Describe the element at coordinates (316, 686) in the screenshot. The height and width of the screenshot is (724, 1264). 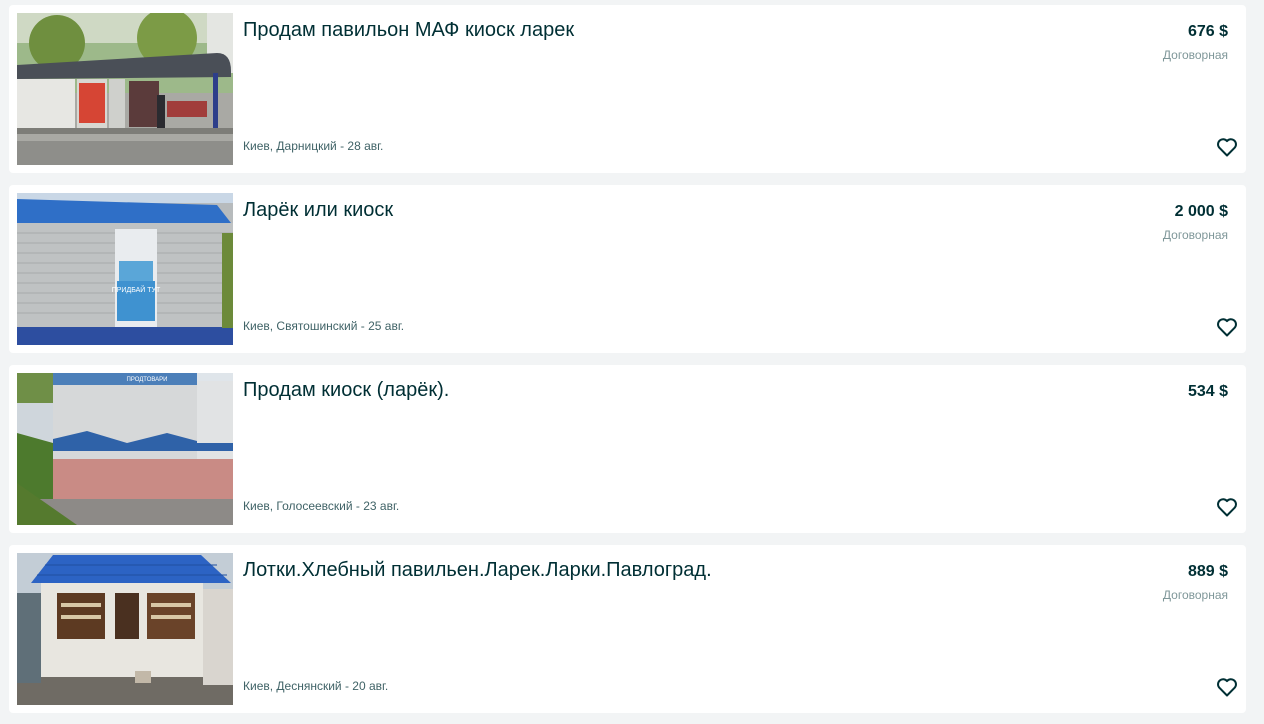
I see `listing-location-date: Киев, Деснянский - 20 авг.` at that location.